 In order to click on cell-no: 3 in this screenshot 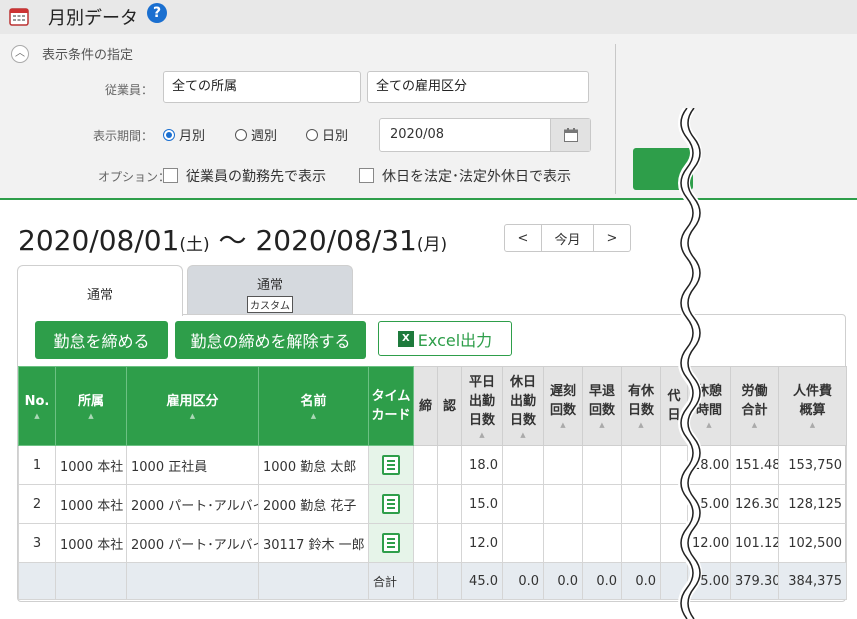, I will do `click(37, 543)`.